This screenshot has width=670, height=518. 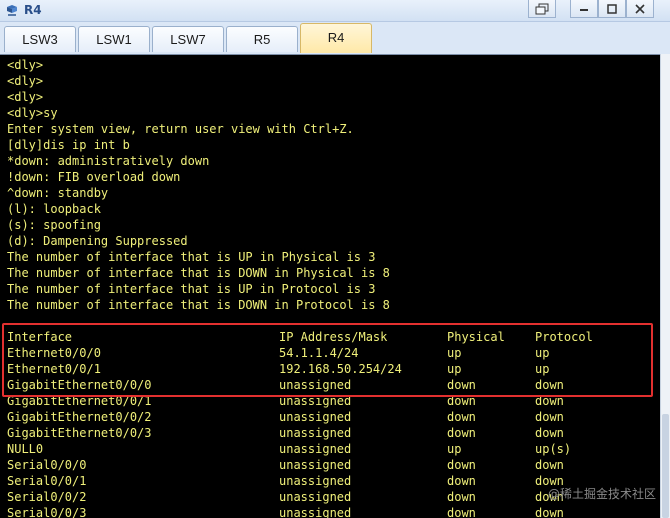 I want to click on close-icon, so click(x=640, y=9).